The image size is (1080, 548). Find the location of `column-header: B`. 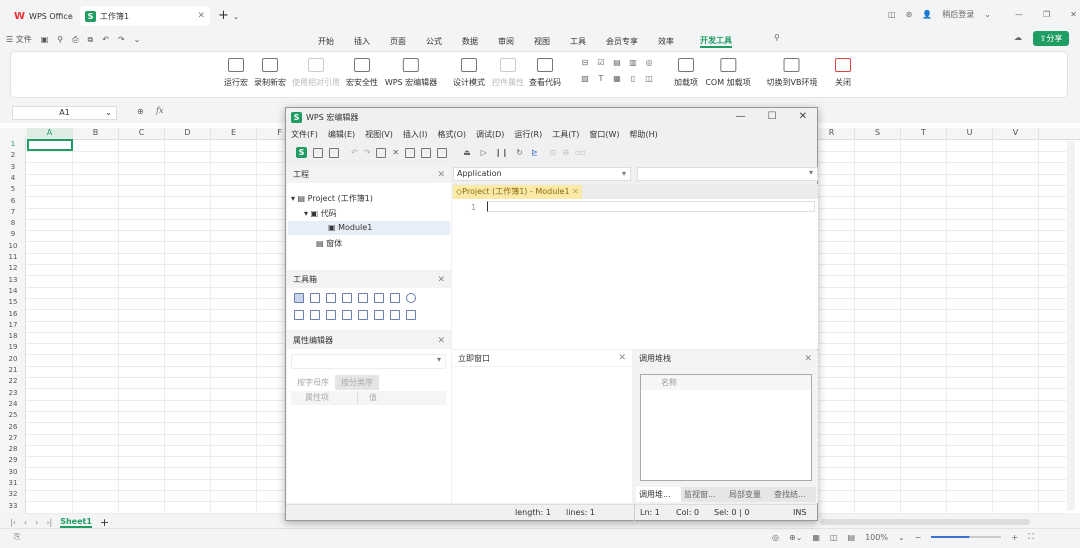

column-header: B is located at coordinates (96, 133).